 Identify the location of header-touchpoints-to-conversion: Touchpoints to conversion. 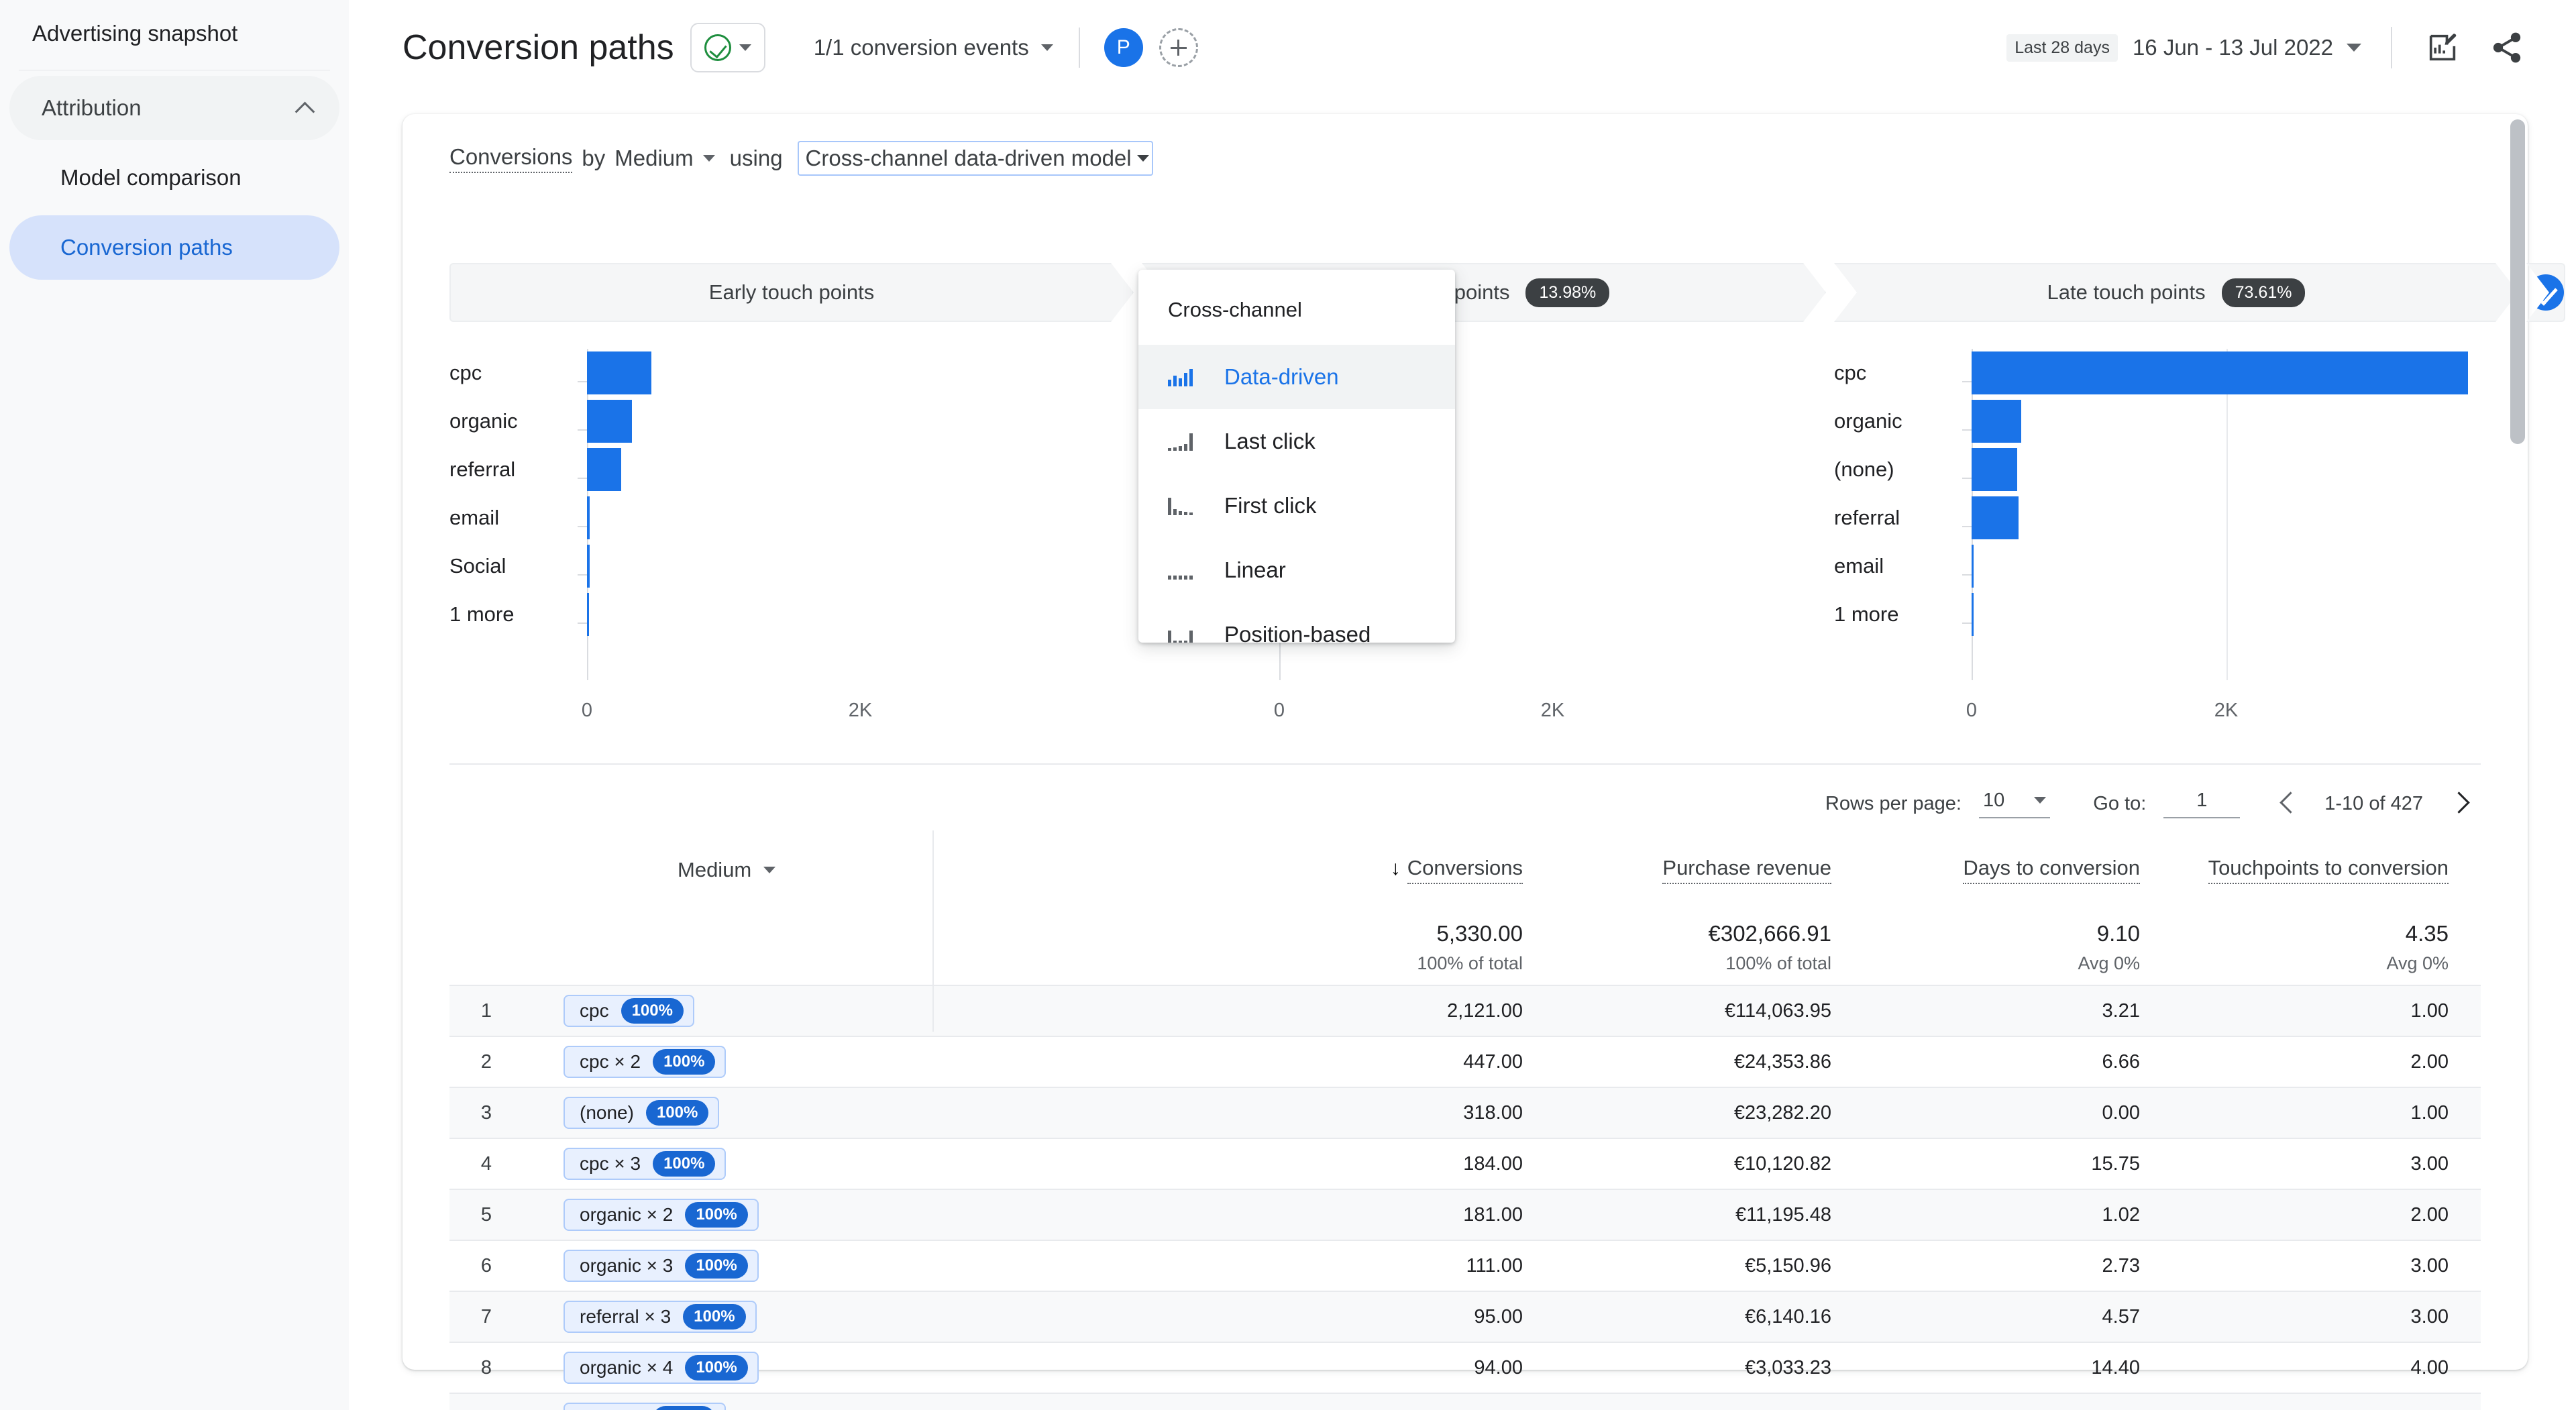
(2326, 870).